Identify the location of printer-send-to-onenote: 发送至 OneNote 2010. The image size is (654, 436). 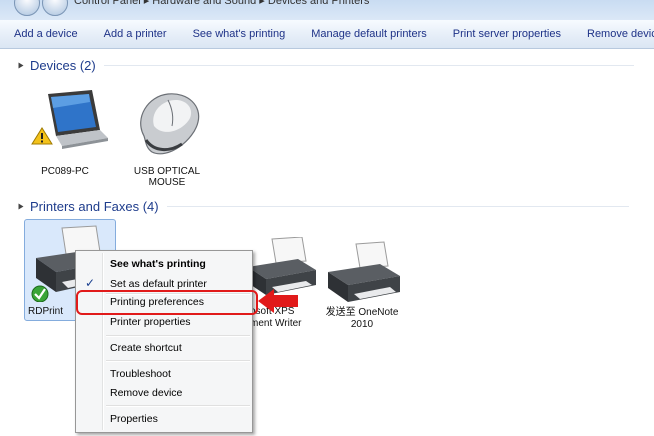
(362, 286).